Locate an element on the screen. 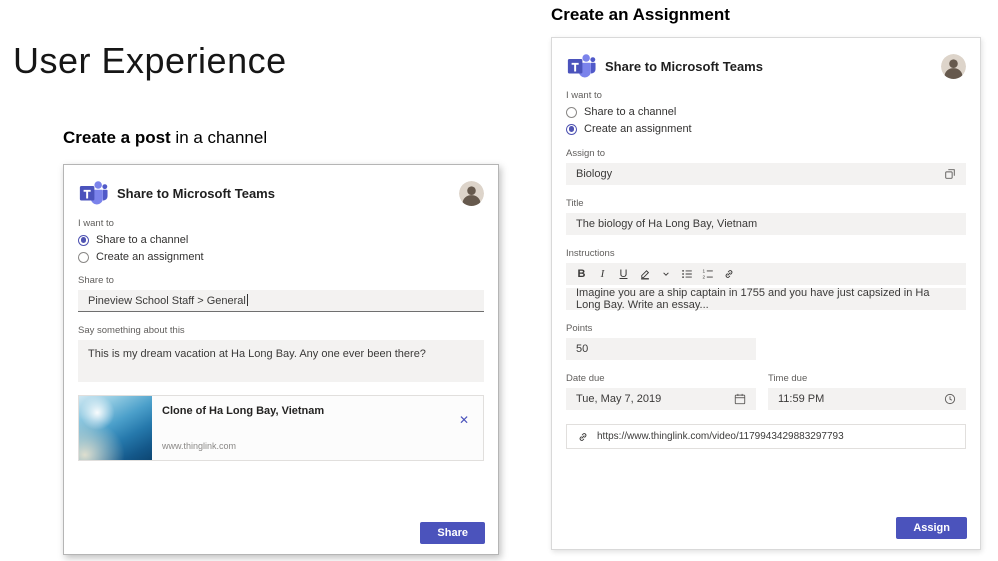 This screenshot has height=561, width=998. title-value: The biology of Ha Long Bay, Vietnam is located at coordinates (667, 224).